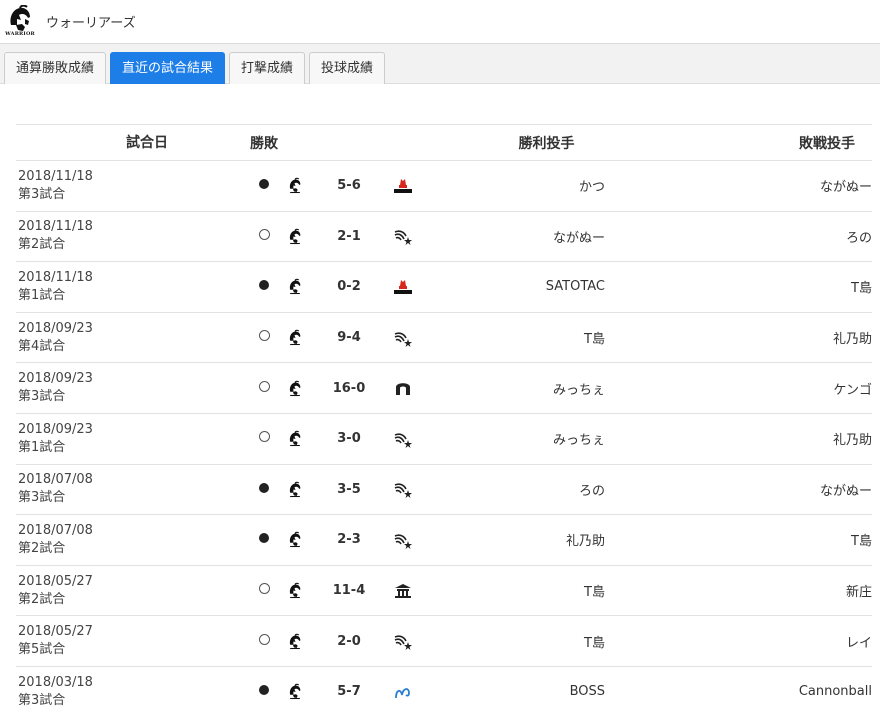 The width and height of the screenshot is (880, 717). Describe the element at coordinates (267, 68) in the screenshot. I see `tab-3: 打撃成績` at that location.